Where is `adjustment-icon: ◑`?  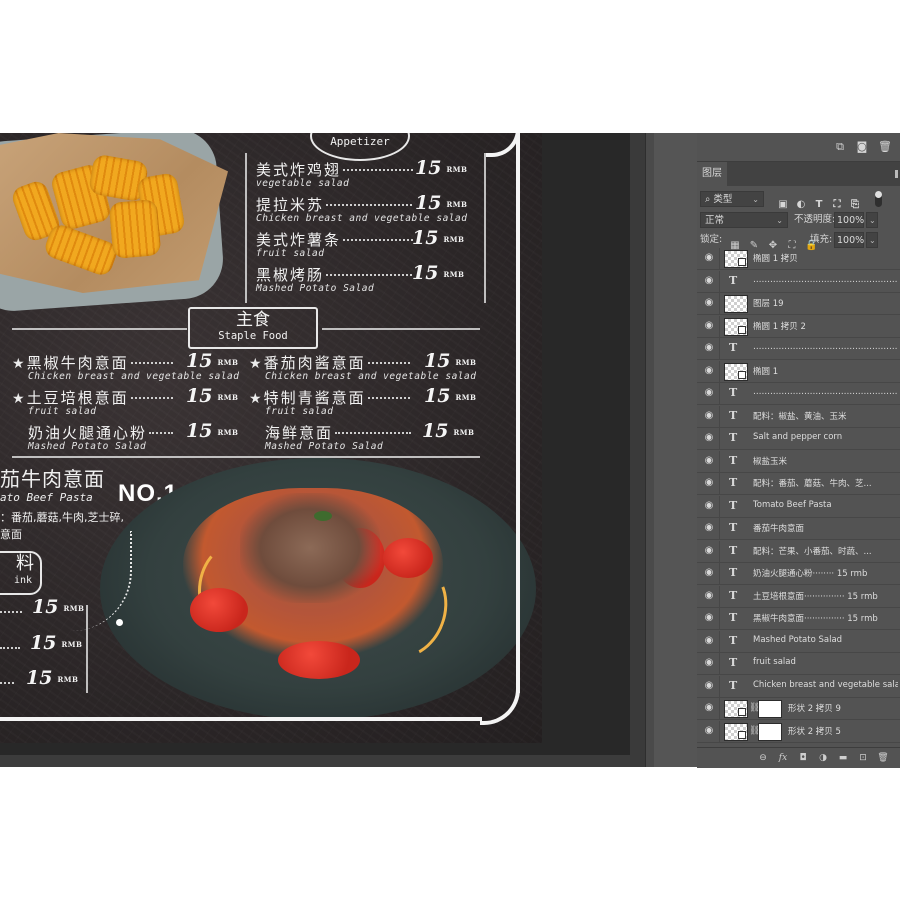
adjustment-icon: ◑ is located at coordinates (823, 758).